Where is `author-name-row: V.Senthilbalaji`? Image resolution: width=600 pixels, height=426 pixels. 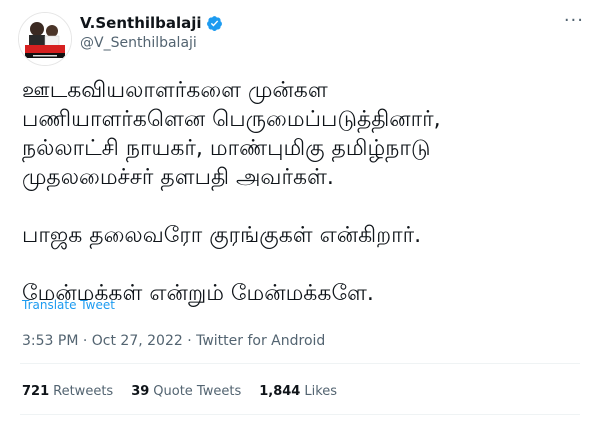
author-name-row: V.Senthilbalaji is located at coordinates (151, 23).